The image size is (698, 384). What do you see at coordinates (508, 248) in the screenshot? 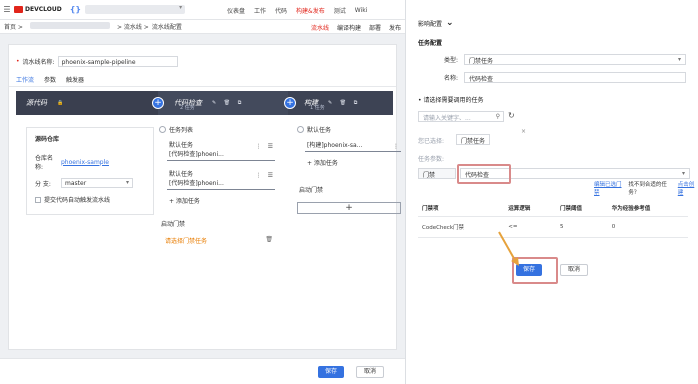
I see `arrow-icon` at bounding box center [508, 248].